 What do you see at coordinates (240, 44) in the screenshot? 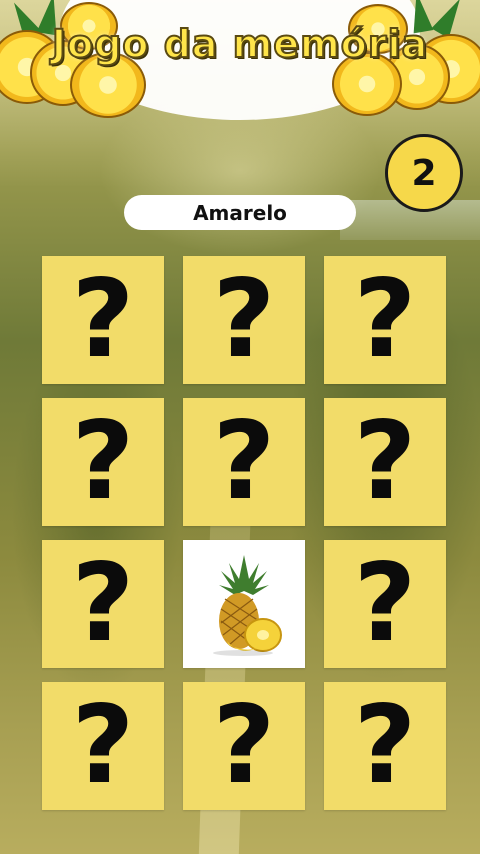
I see `game-title: Jogo da memória` at bounding box center [240, 44].